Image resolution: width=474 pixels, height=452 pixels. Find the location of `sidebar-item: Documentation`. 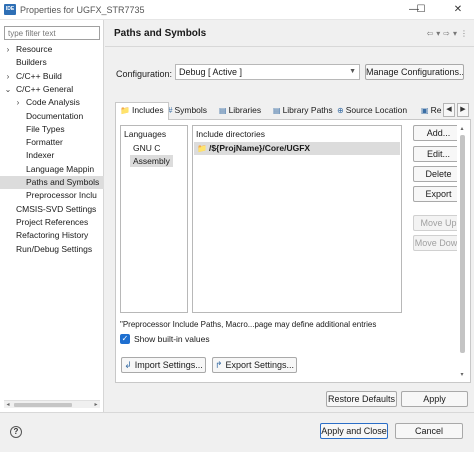

sidebar-item: Documentation is located at coordinates (52, 116).